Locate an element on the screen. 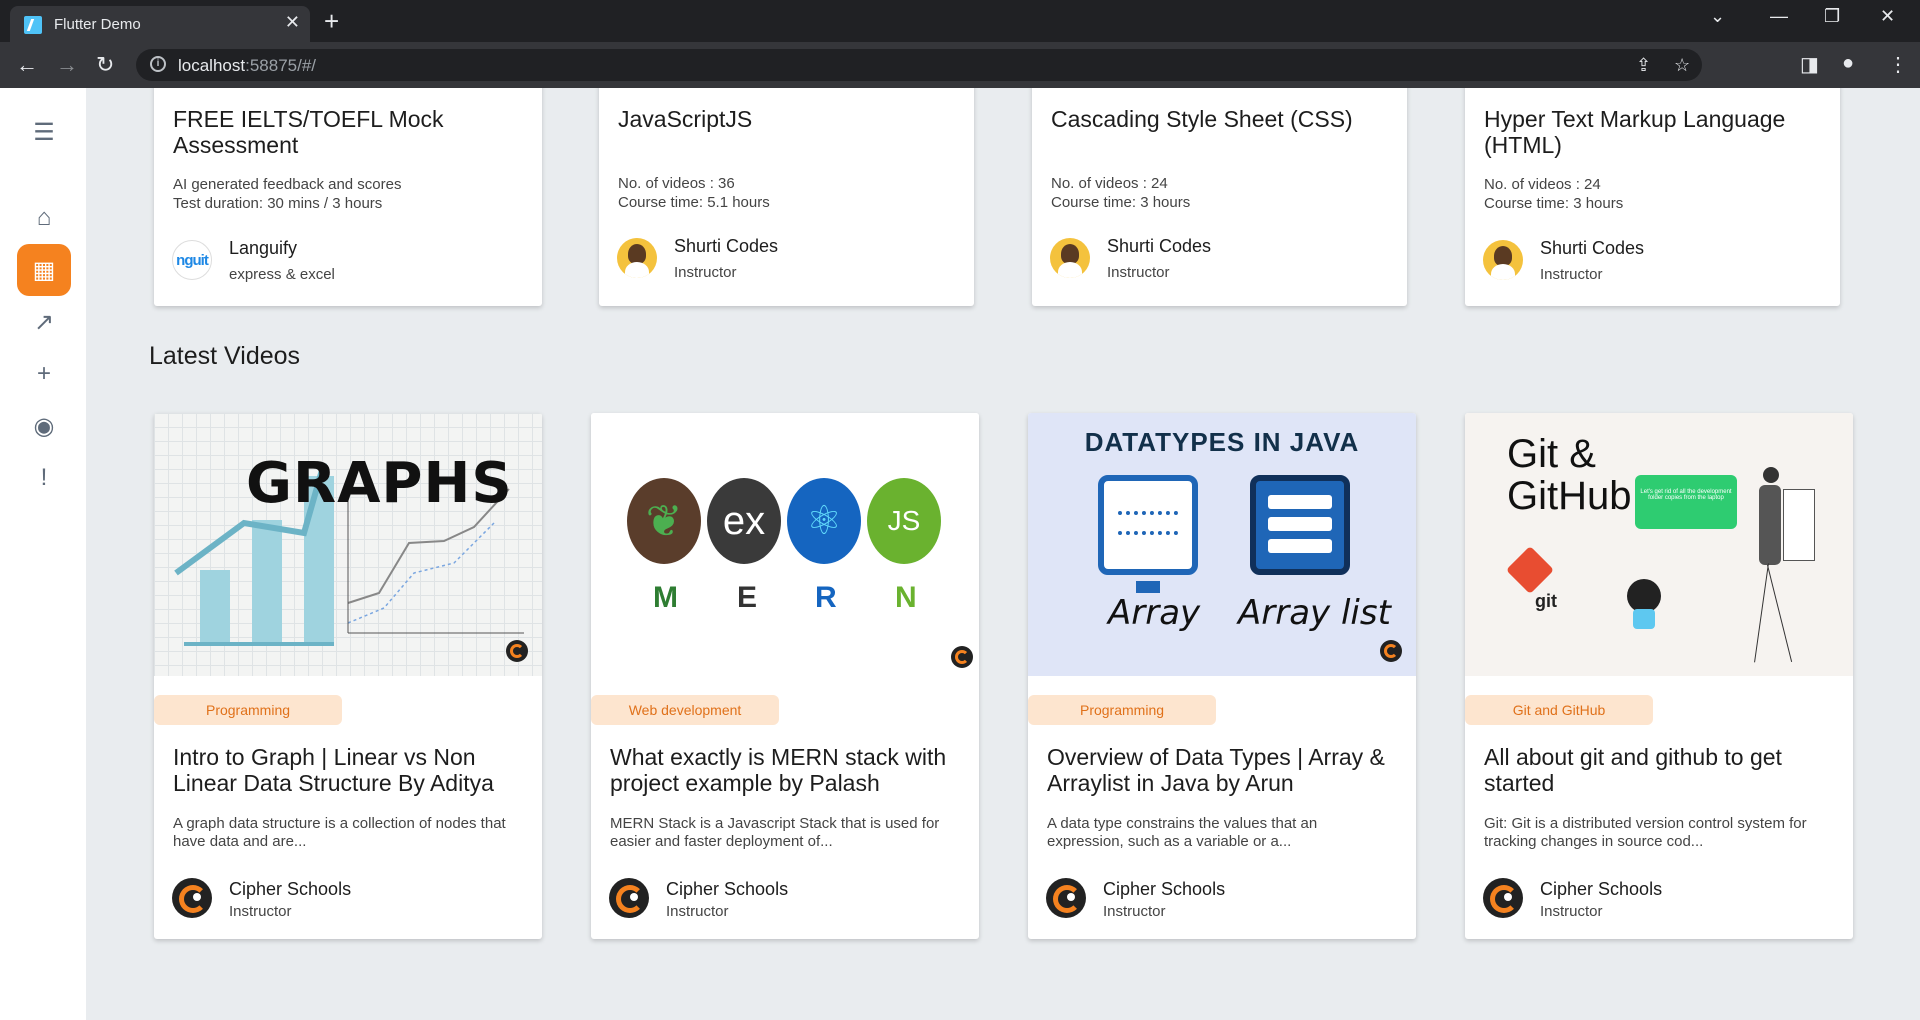  thumbnail-letter: N is located at coordinates (906, 597).